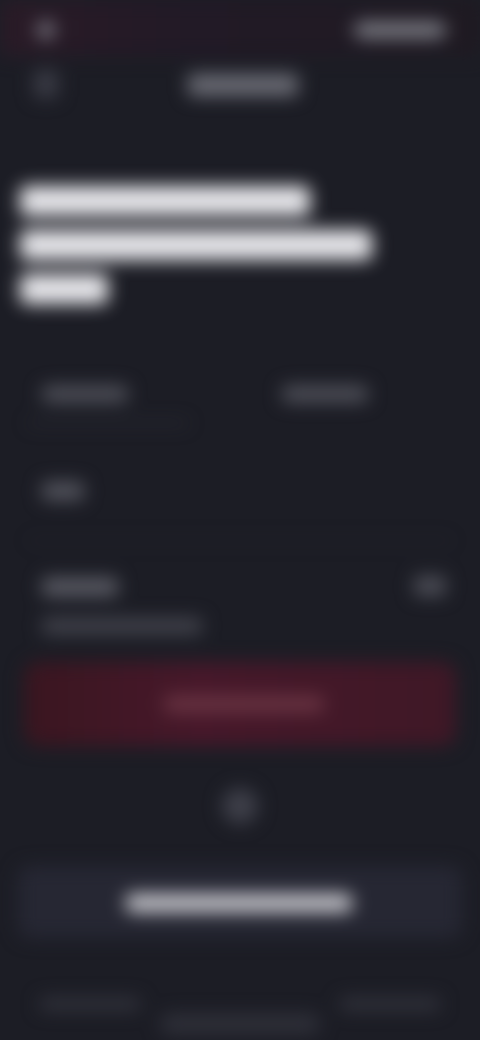 This screenshot has height=1040, width=480. I want to click on home-indicator, so click(240, 1024).